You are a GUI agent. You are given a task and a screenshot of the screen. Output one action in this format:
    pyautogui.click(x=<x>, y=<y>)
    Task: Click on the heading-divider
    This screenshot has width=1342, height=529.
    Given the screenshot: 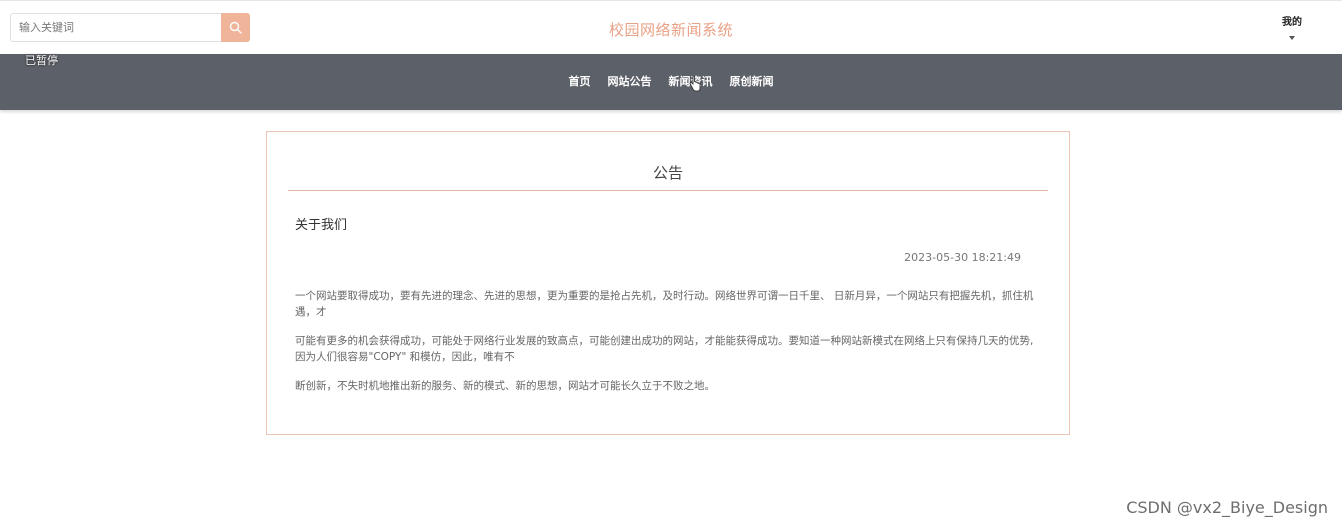 What is the action you would take?
    pyautogui.click(x=668, y=190)
    